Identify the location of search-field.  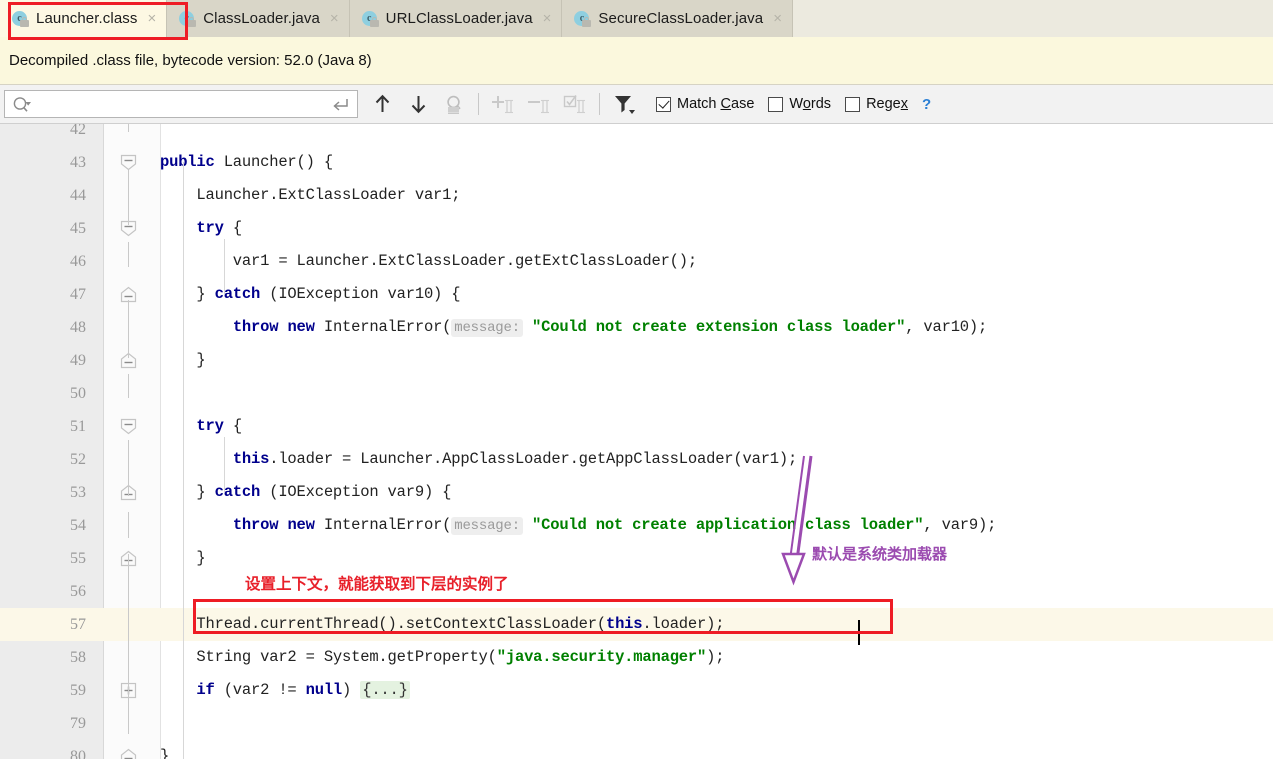
(181, 104).